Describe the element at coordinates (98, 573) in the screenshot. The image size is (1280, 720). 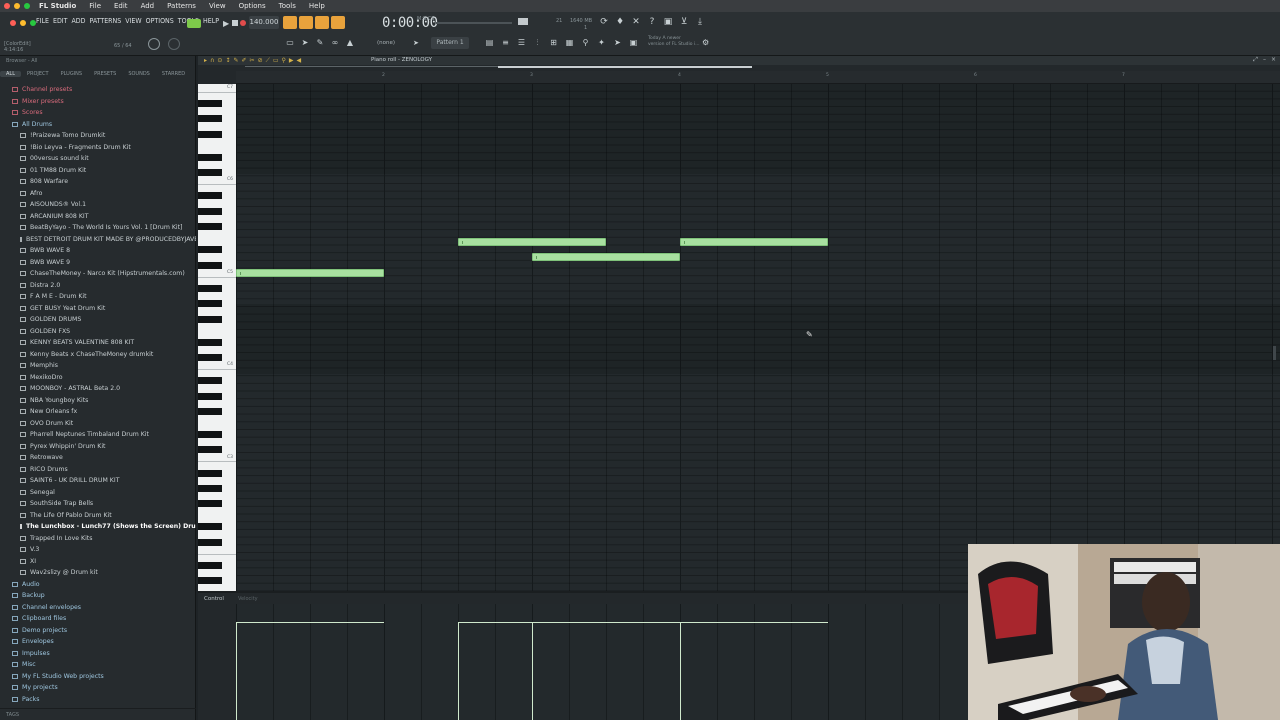
I see `drum-kit-item: Wav2slizy @ Drum kit` at that location.